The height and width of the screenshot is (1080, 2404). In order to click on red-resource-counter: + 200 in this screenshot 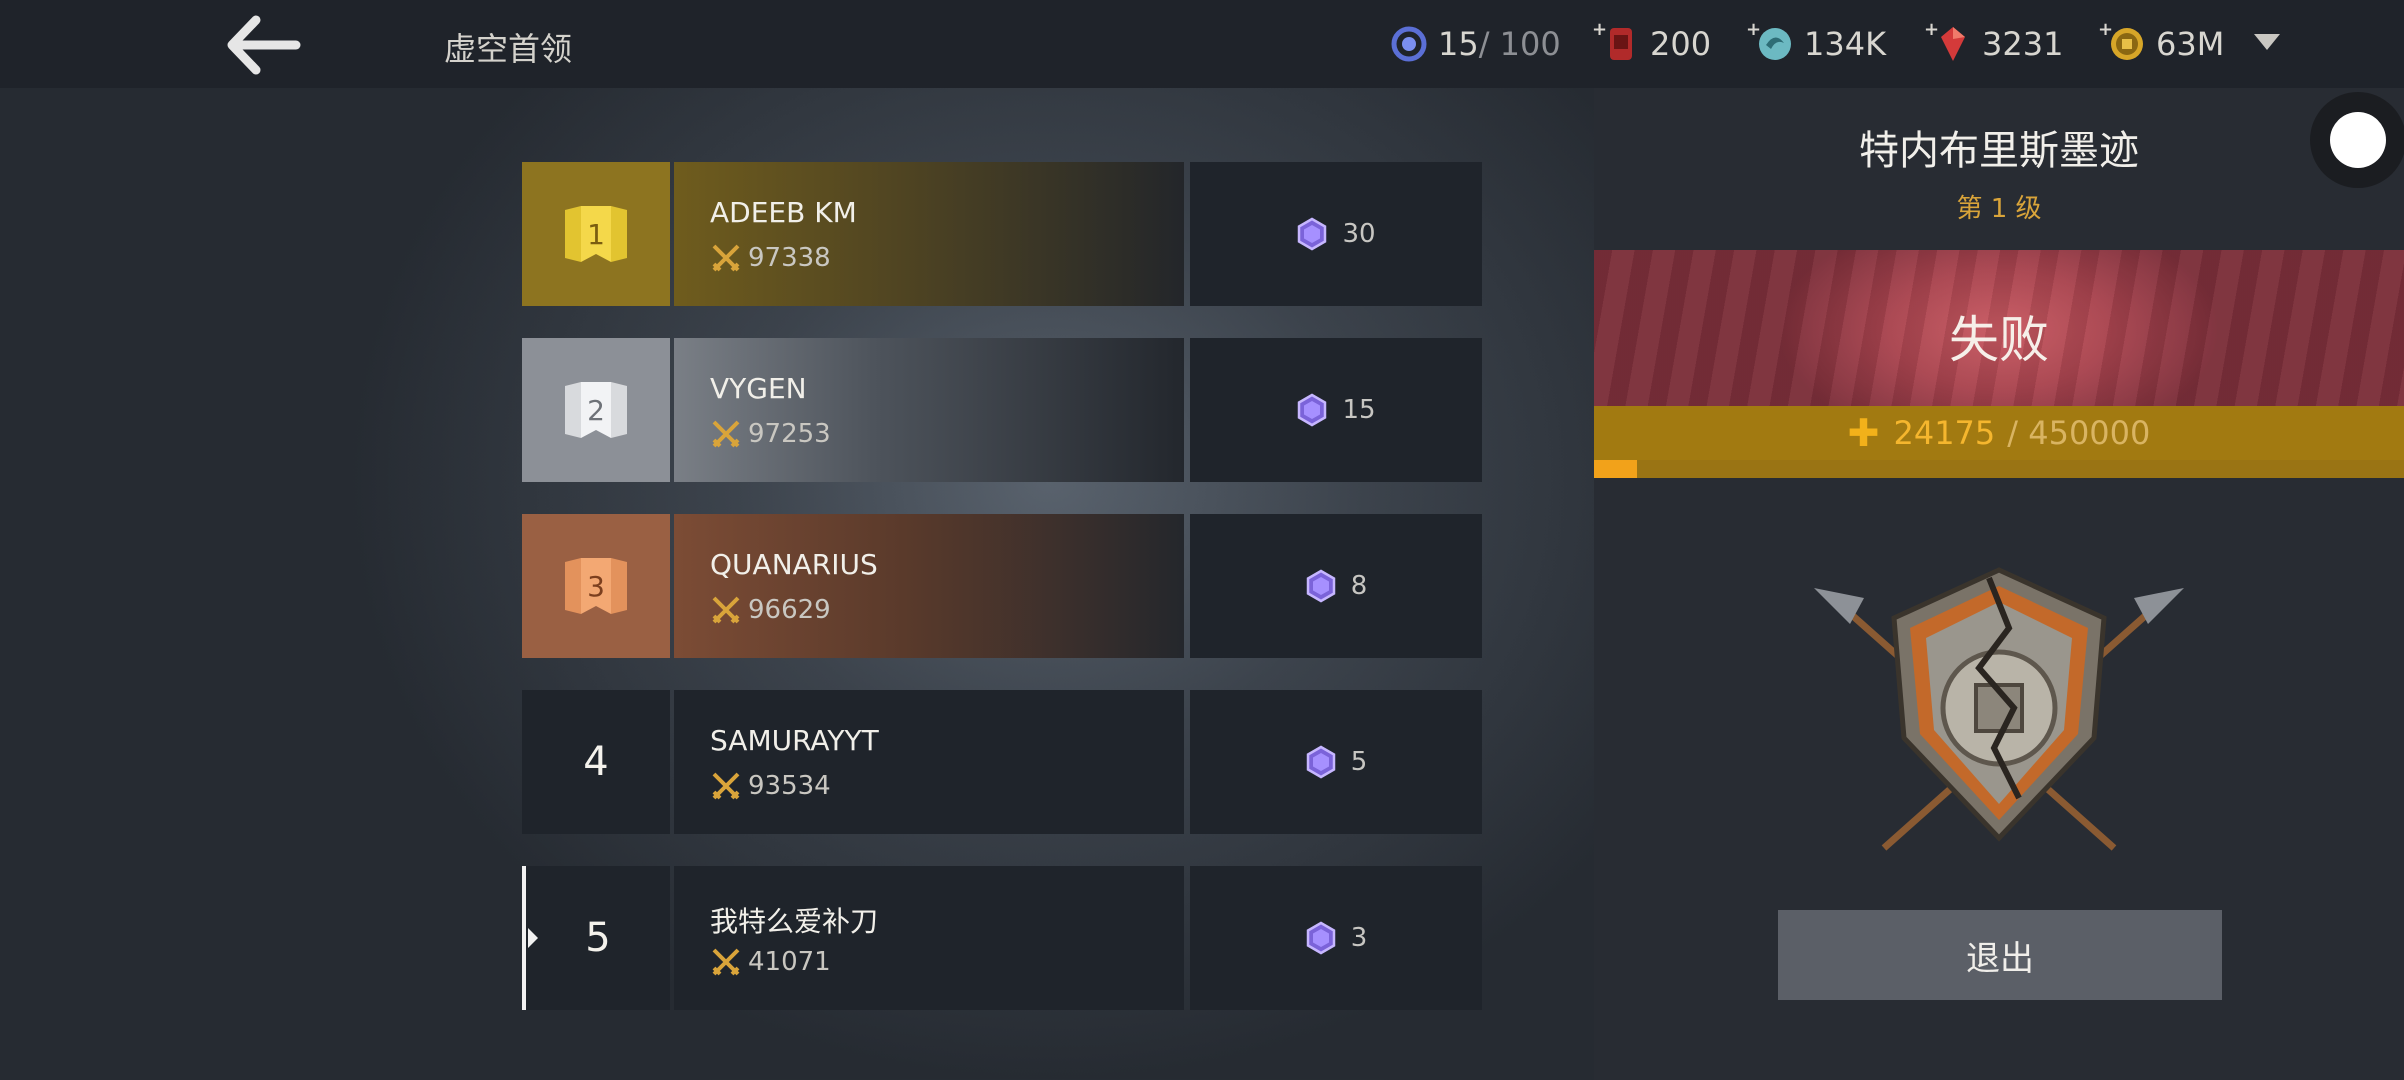, I will do `click(1651, 43)`.